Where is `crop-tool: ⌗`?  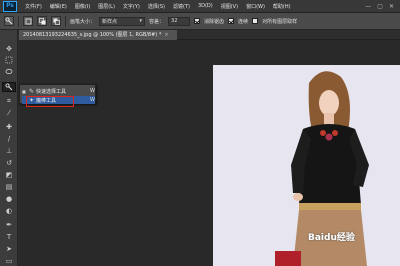 crop-tool: ⌗ is located at coordinates (9, 101).